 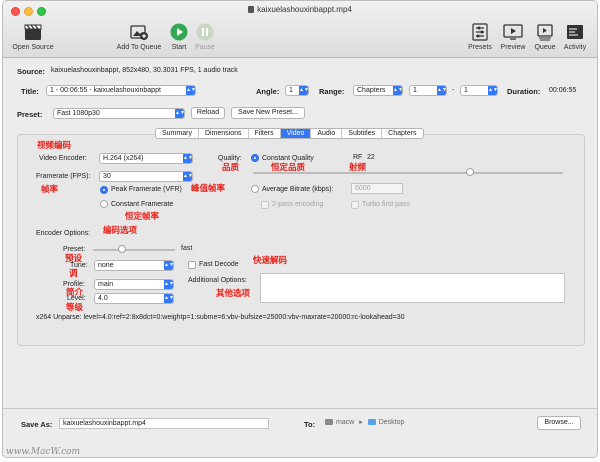 I want to click on range-from-value: 1, so click(x=415, y=90).